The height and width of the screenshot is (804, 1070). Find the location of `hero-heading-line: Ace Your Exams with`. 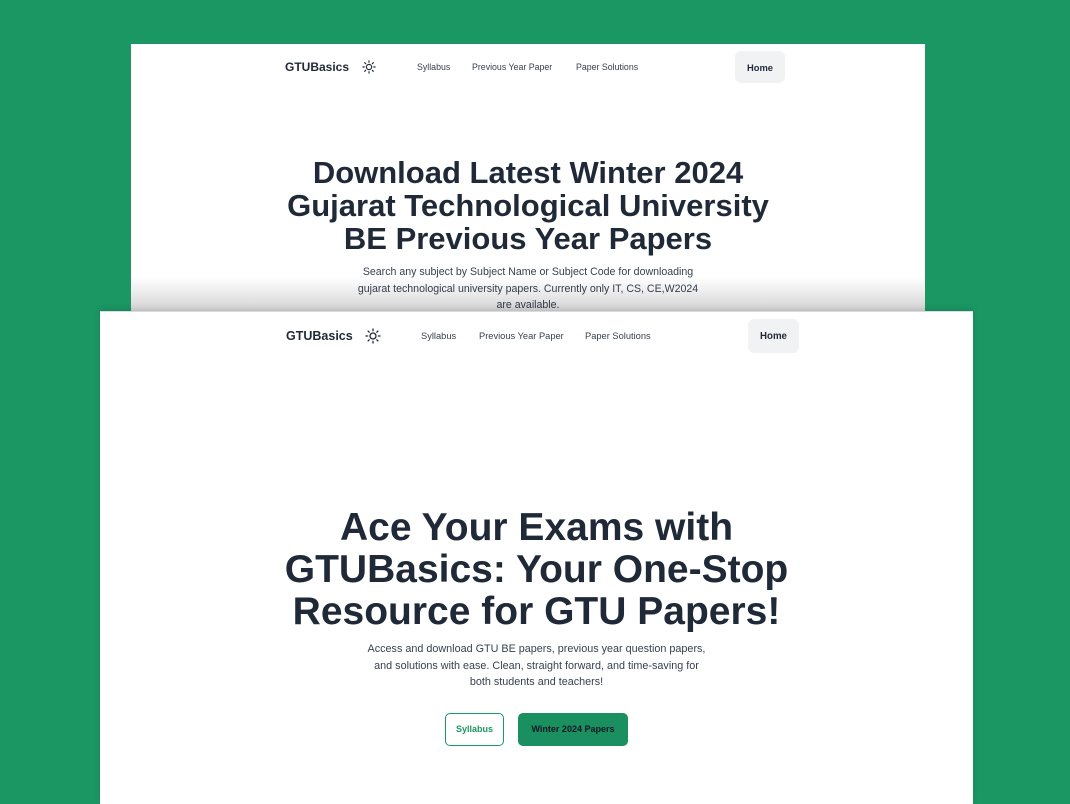

hero-heading-line: Ace Your Exams with is located at coordinates (536, 527).